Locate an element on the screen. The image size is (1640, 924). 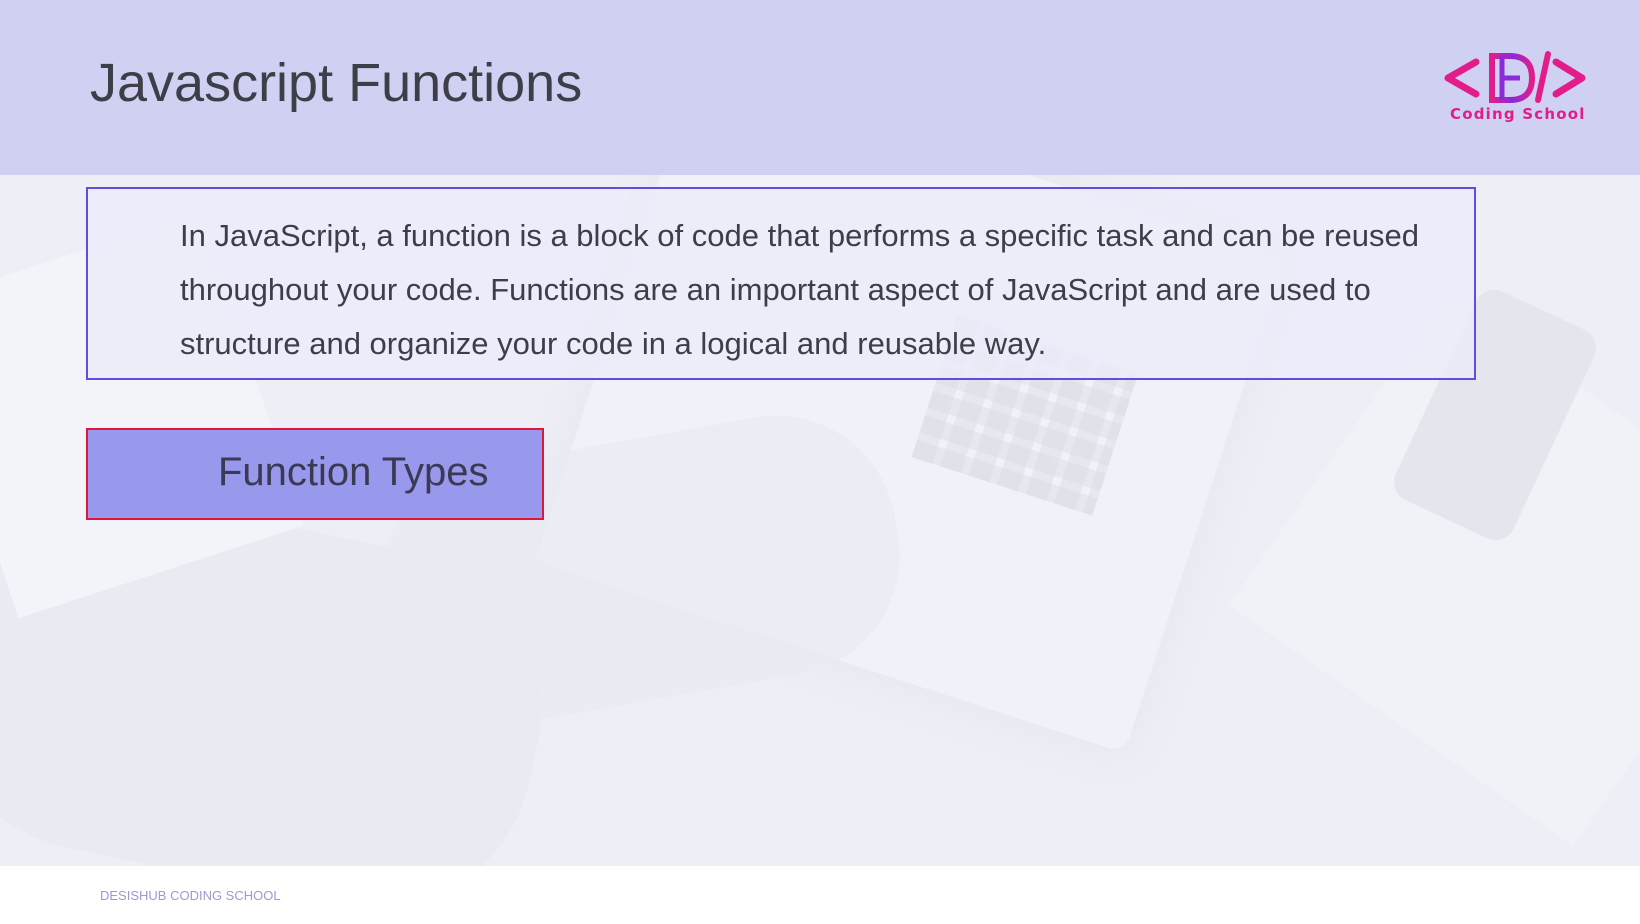
logo-mark-icon is located at coordinates (1515, 77).